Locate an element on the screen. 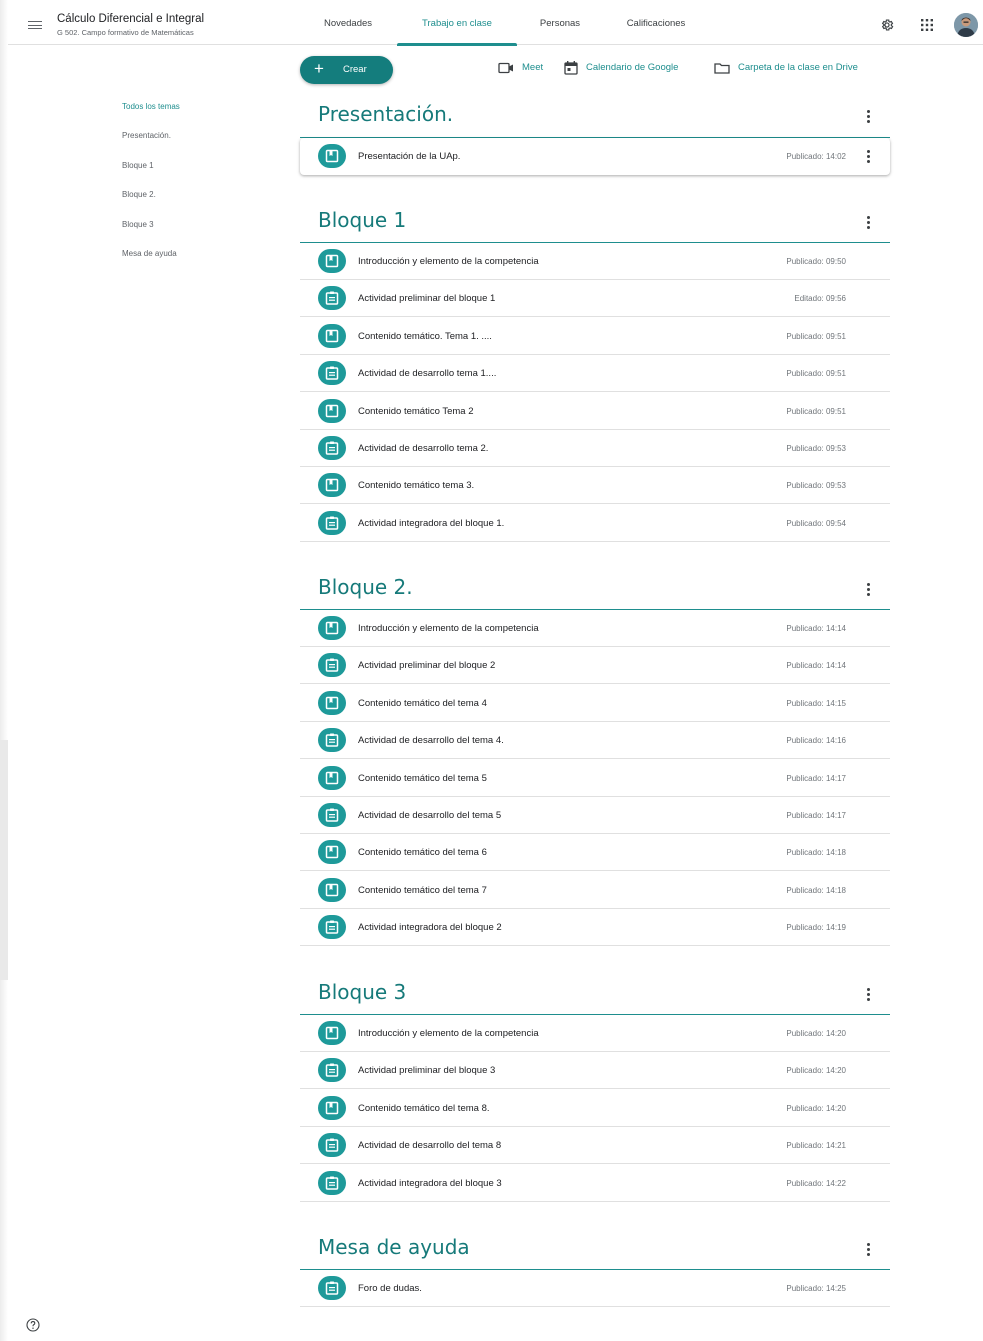  classwork-item-title: Contenido temático Tema 2 is located at coordinates (416, 411).